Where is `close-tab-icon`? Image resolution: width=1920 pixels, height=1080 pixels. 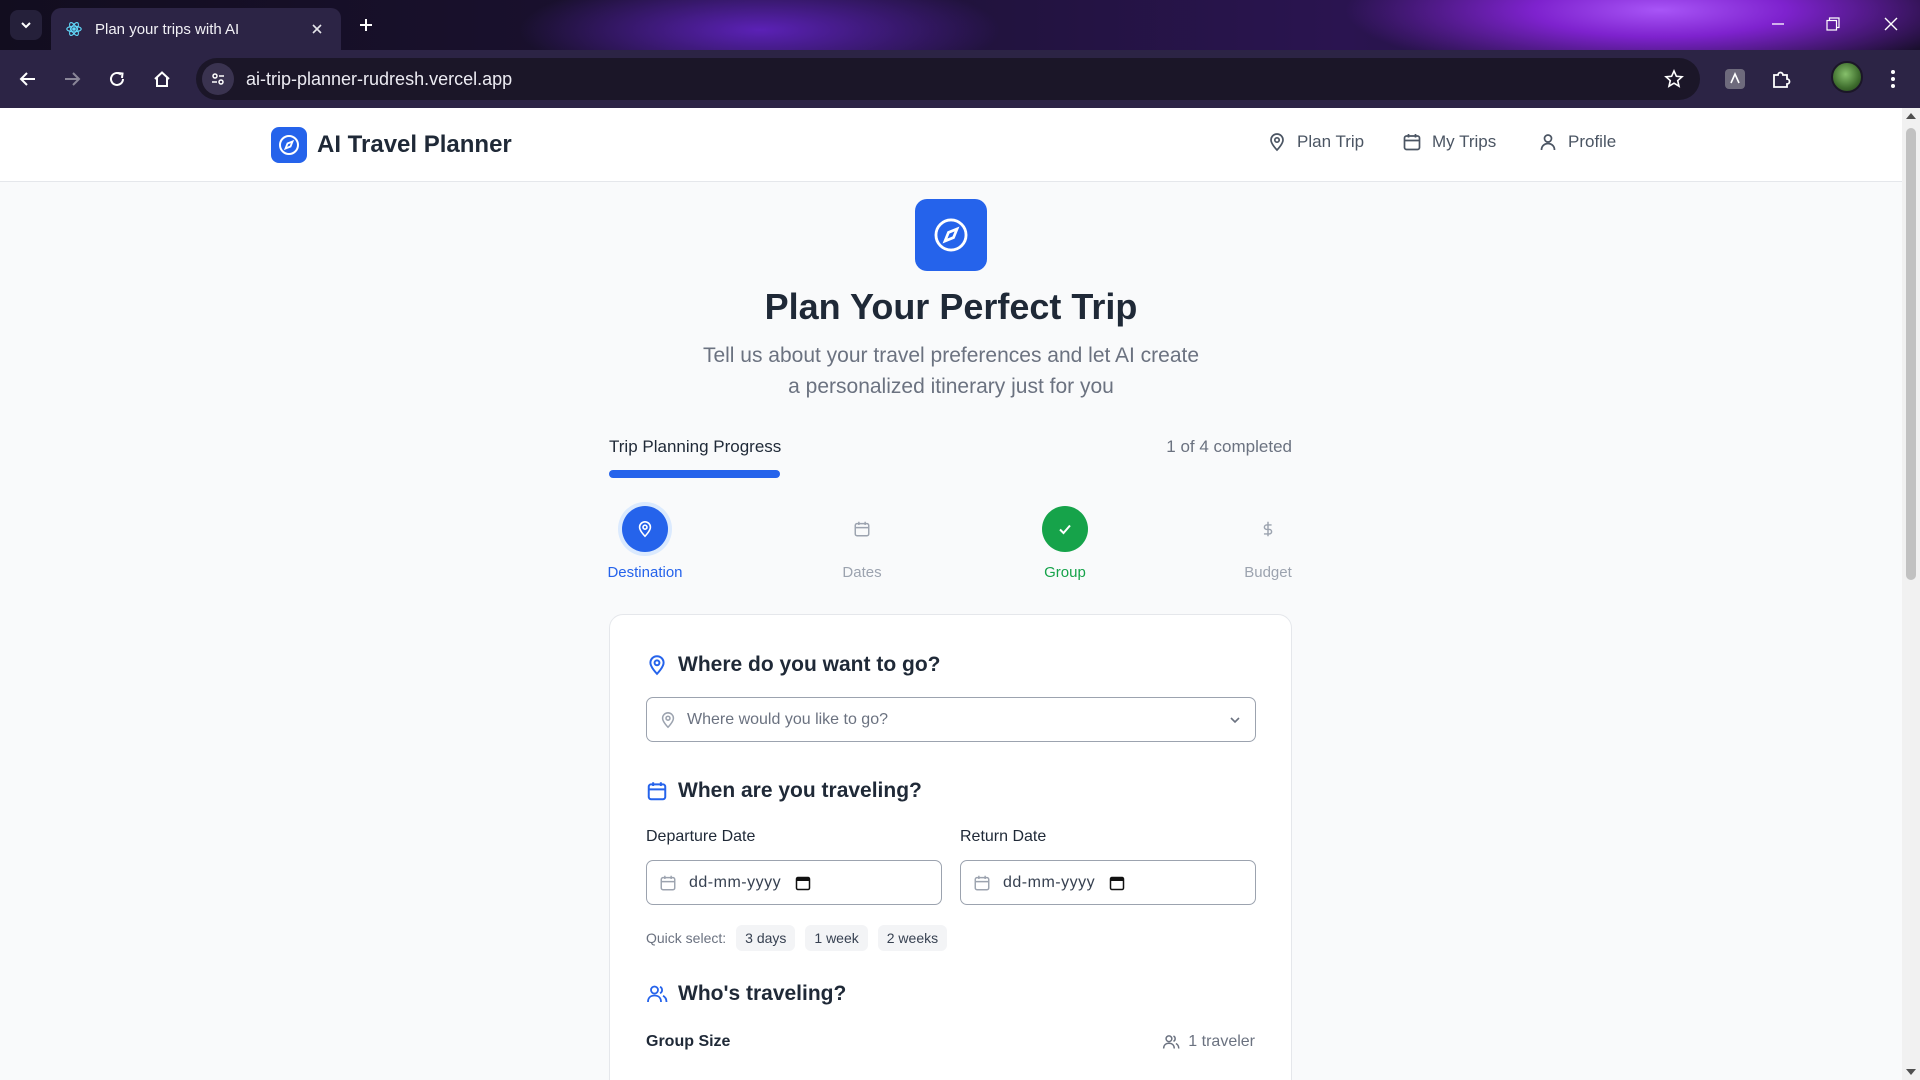
close-tab-icon is located at coordinates (317, 29).